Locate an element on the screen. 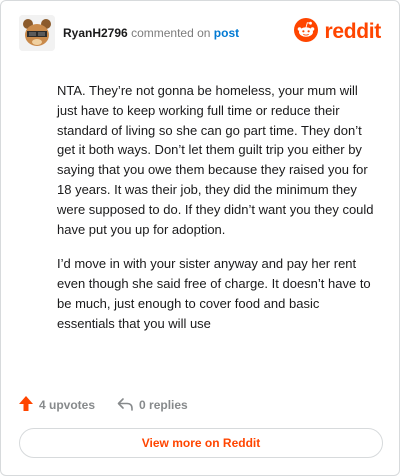  action-text: commented on is located at coordinates (171, 33).